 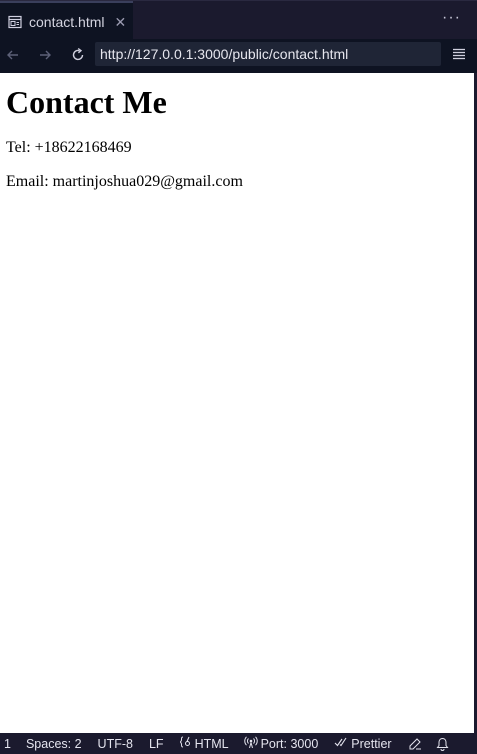 What do you see at coordinates (15, 22) in the screenshot?
I see `preview-icon` at bounding box center [15, 22].